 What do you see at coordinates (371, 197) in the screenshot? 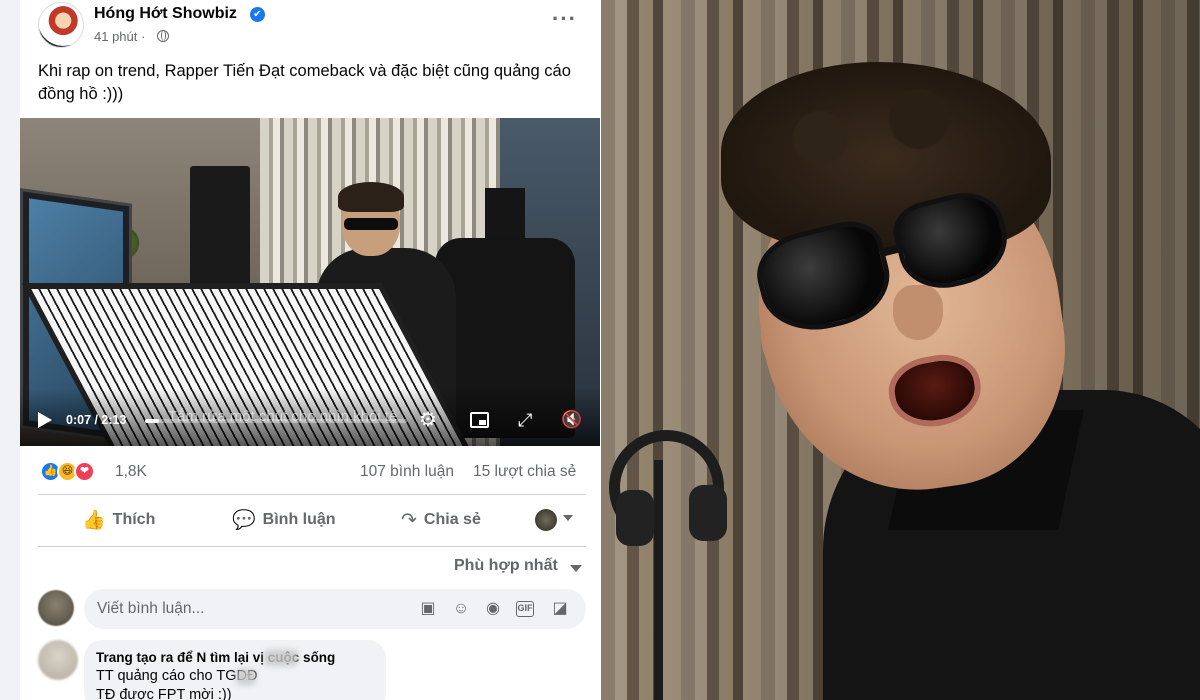
I see `rapper-hair` at bounding box center [371, 197].